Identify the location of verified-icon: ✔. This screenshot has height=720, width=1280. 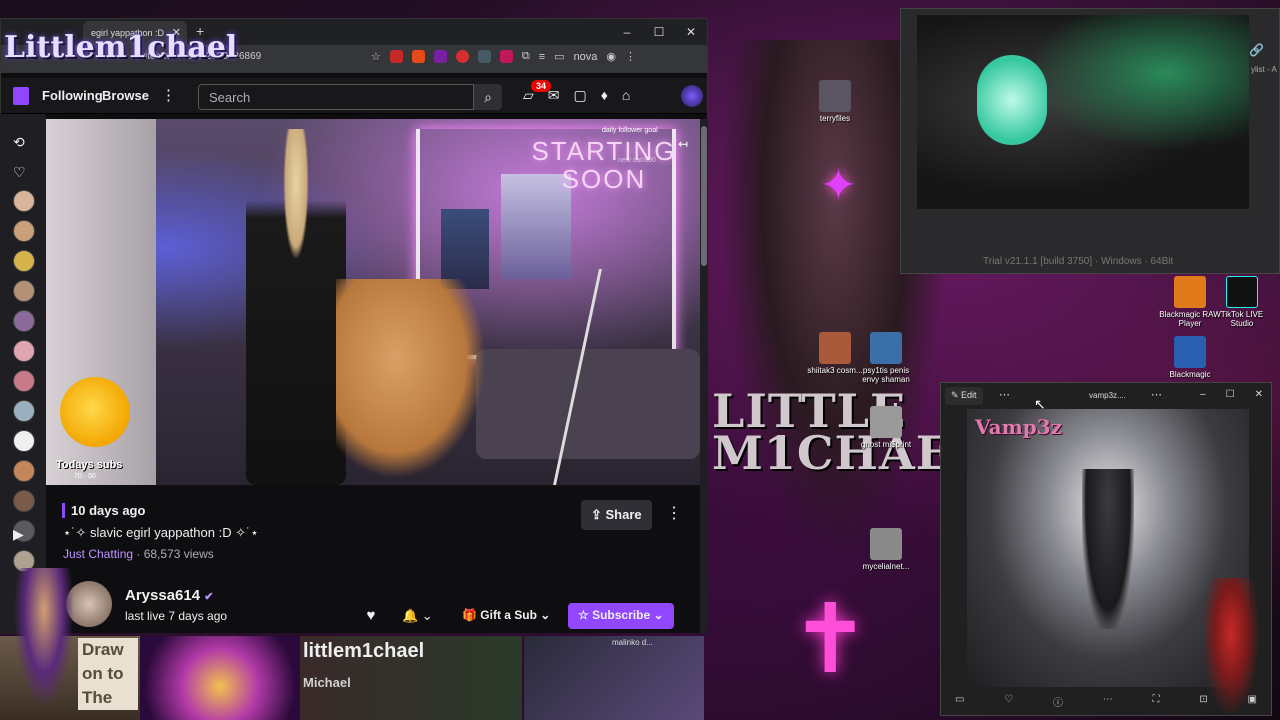
(209, 597).